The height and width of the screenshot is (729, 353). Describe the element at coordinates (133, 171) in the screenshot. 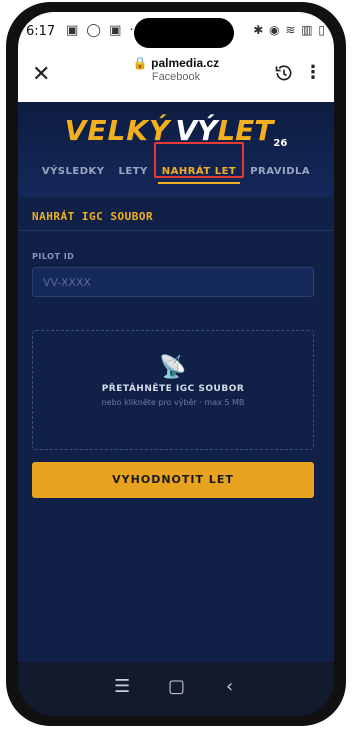

I see `nav-flights: LETY` at that location.